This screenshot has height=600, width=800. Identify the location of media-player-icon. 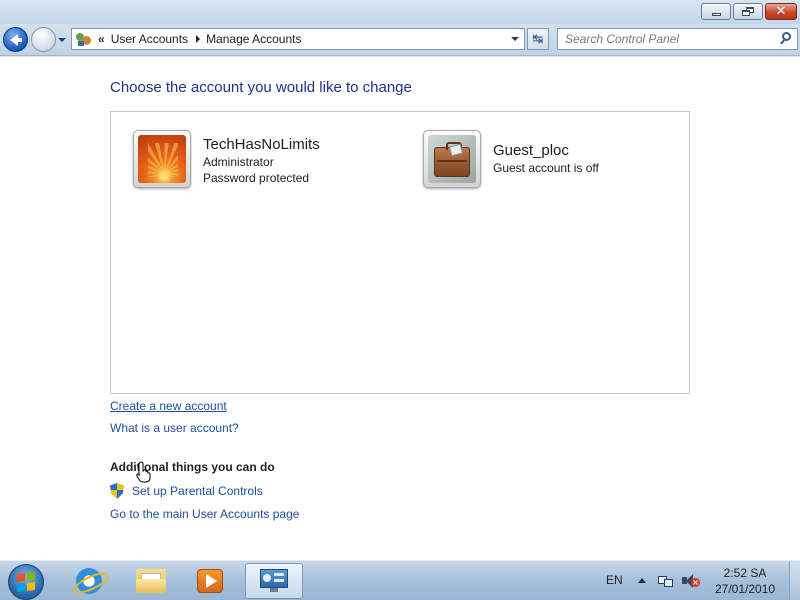
(210, 581).